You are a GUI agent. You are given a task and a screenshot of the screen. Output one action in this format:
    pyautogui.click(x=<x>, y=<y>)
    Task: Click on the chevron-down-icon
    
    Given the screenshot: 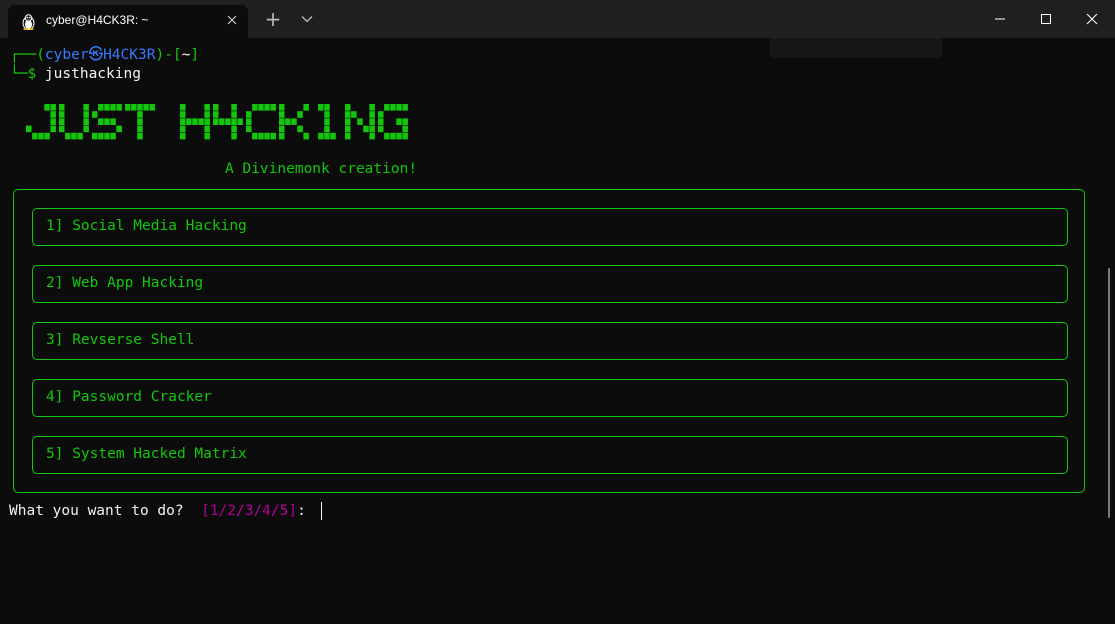 What is the action you would take?
    pyautogui.click(x=307, y=19)
    